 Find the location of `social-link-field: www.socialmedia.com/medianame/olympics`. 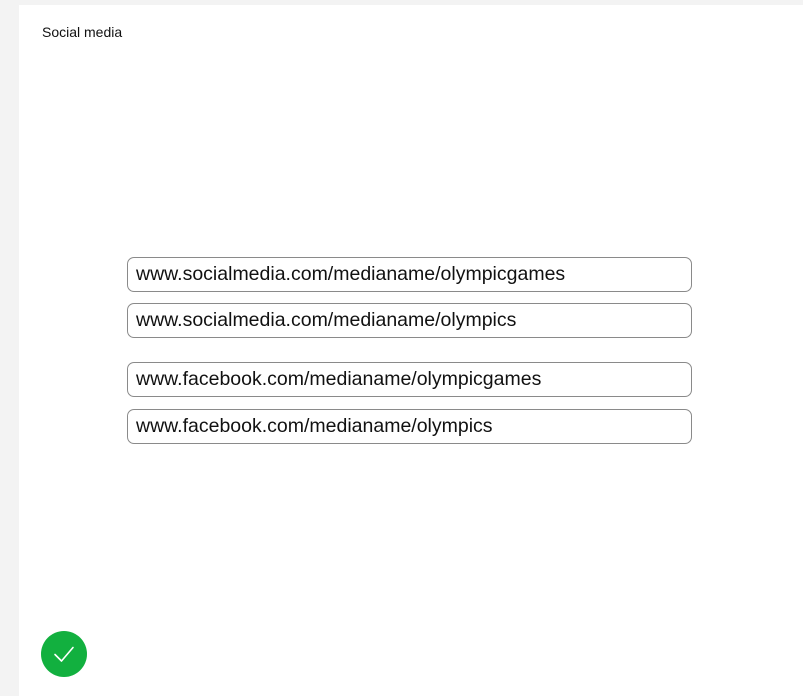

social-link-field: www.socialmedia.com/medianame/olympics is located at coordinates (409, 320).